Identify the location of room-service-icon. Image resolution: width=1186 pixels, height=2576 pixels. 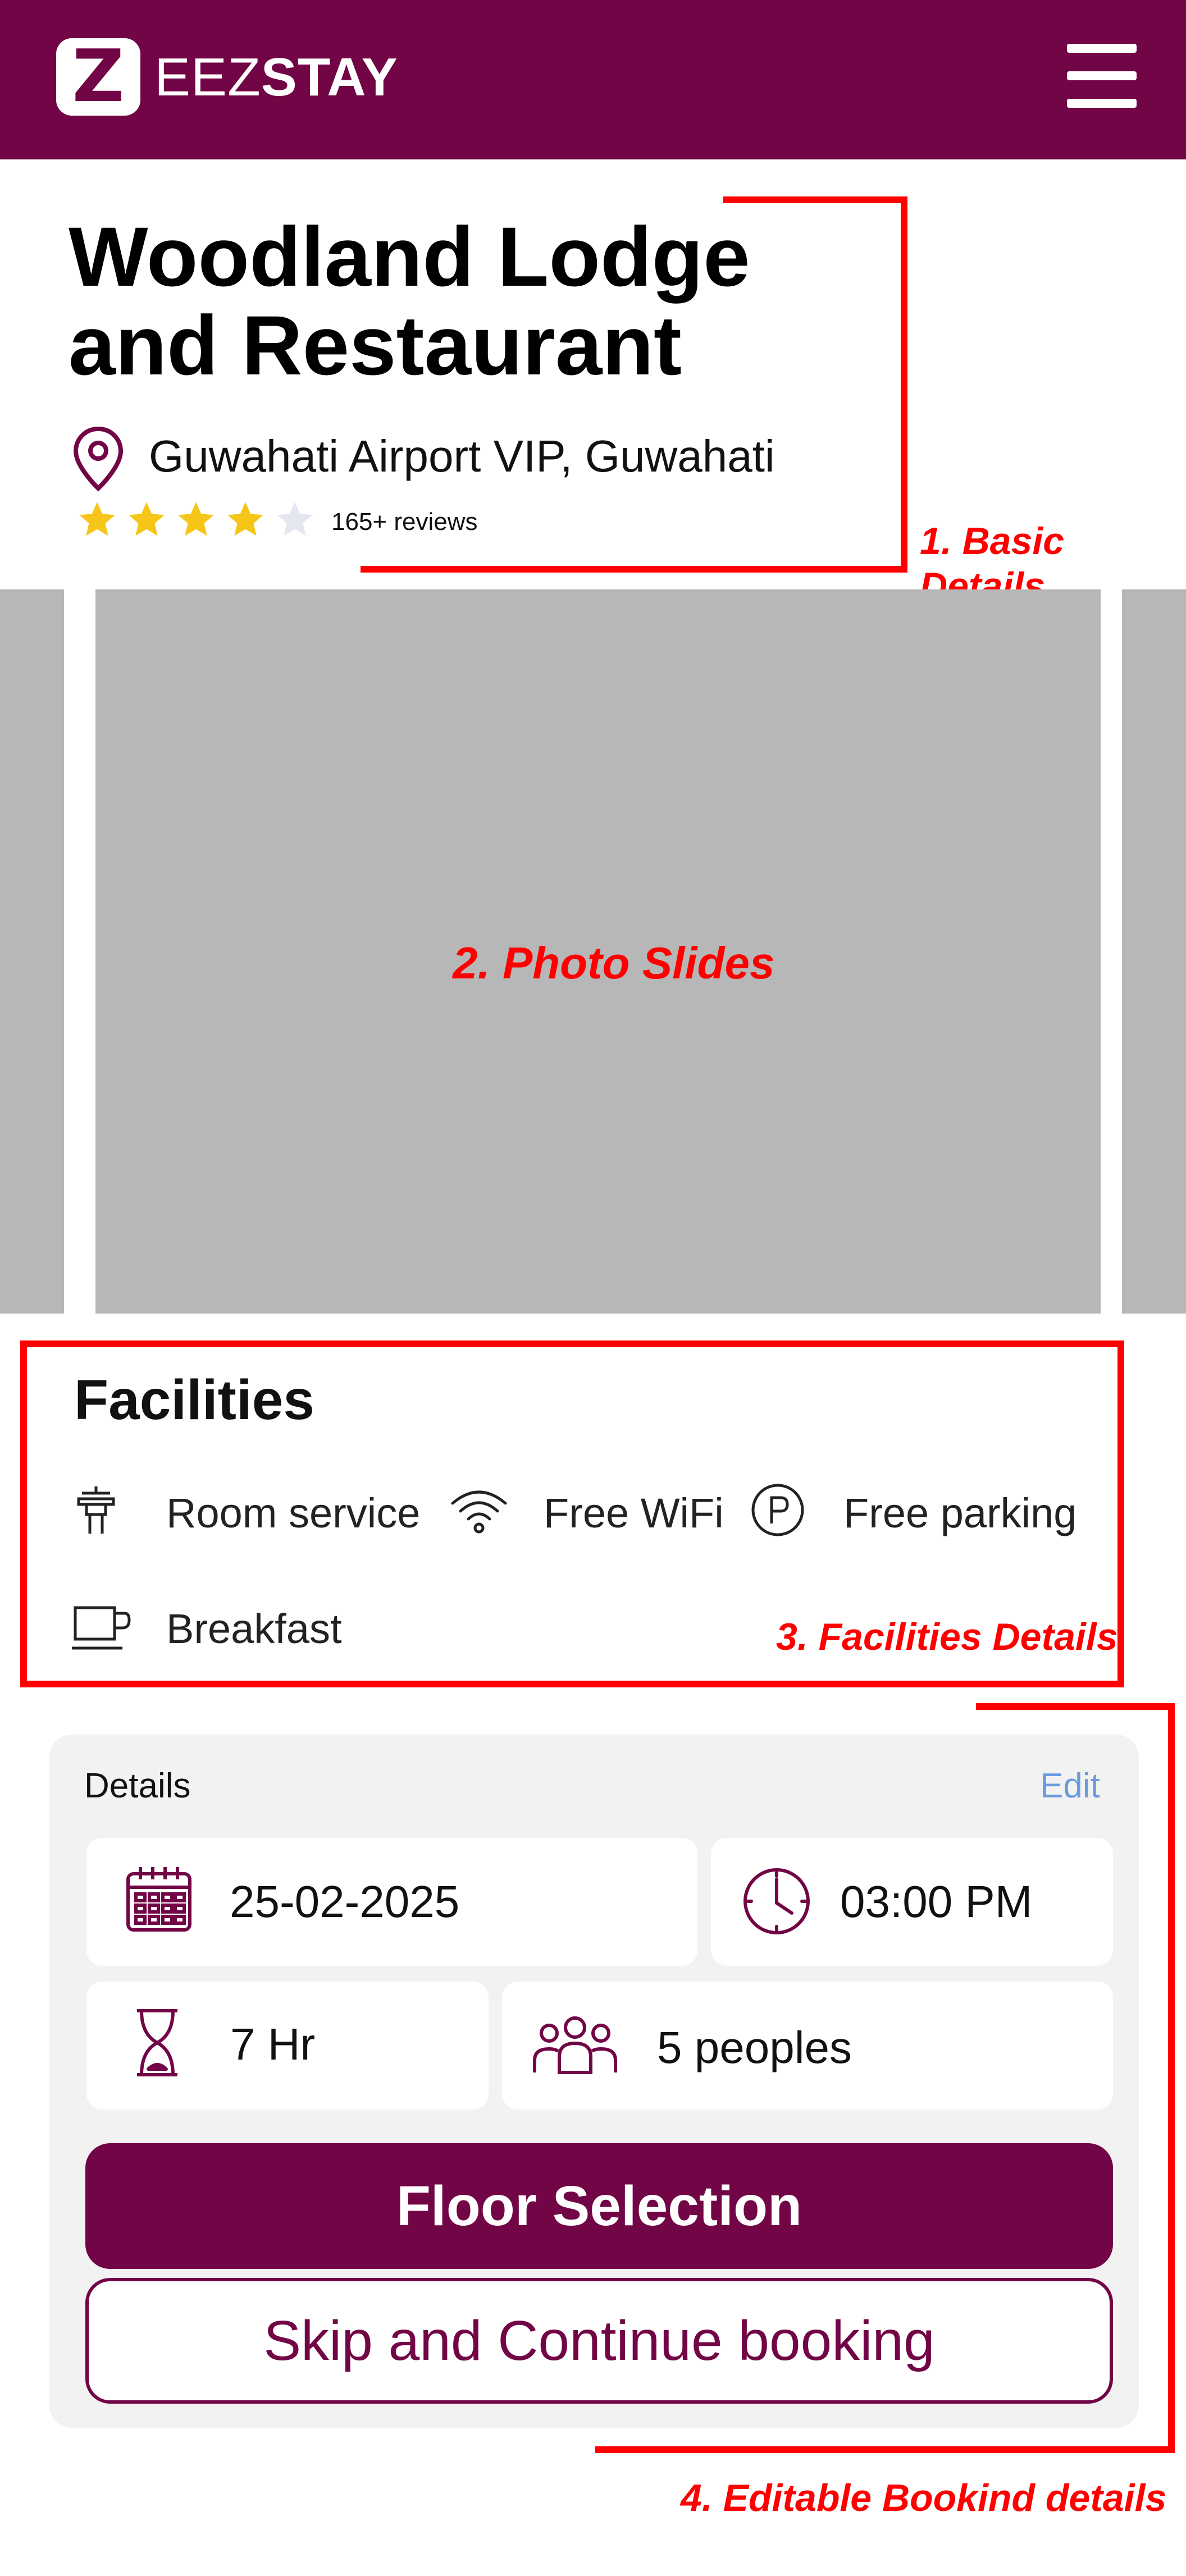
(96, 1510).